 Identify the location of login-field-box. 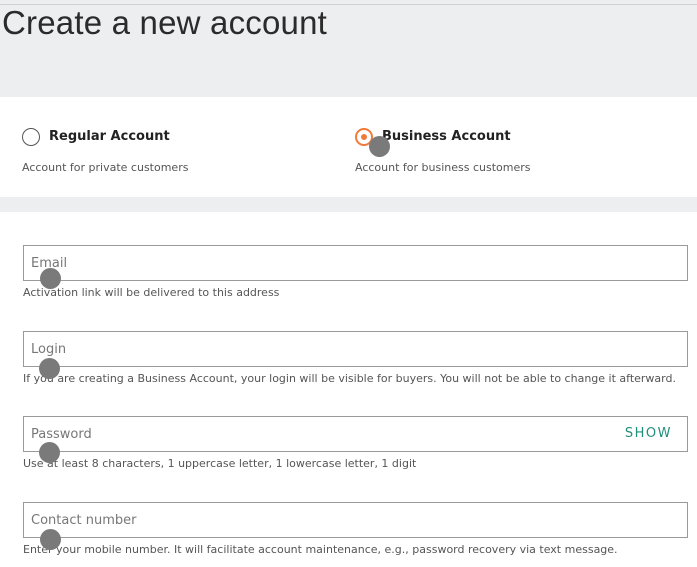
(355, 349).